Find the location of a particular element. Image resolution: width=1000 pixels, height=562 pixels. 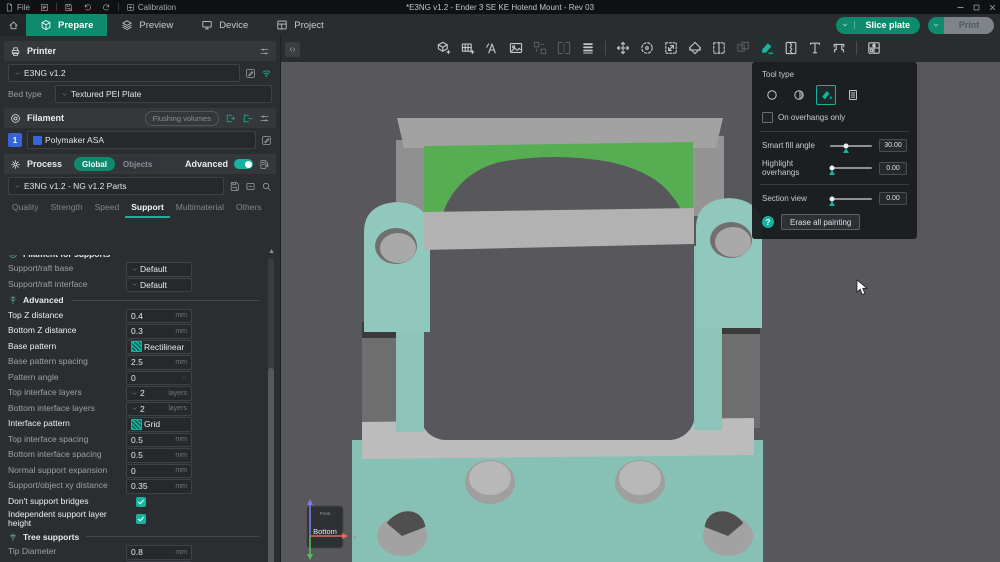

toolbar-cut-button is located at coordinates (695, 48).